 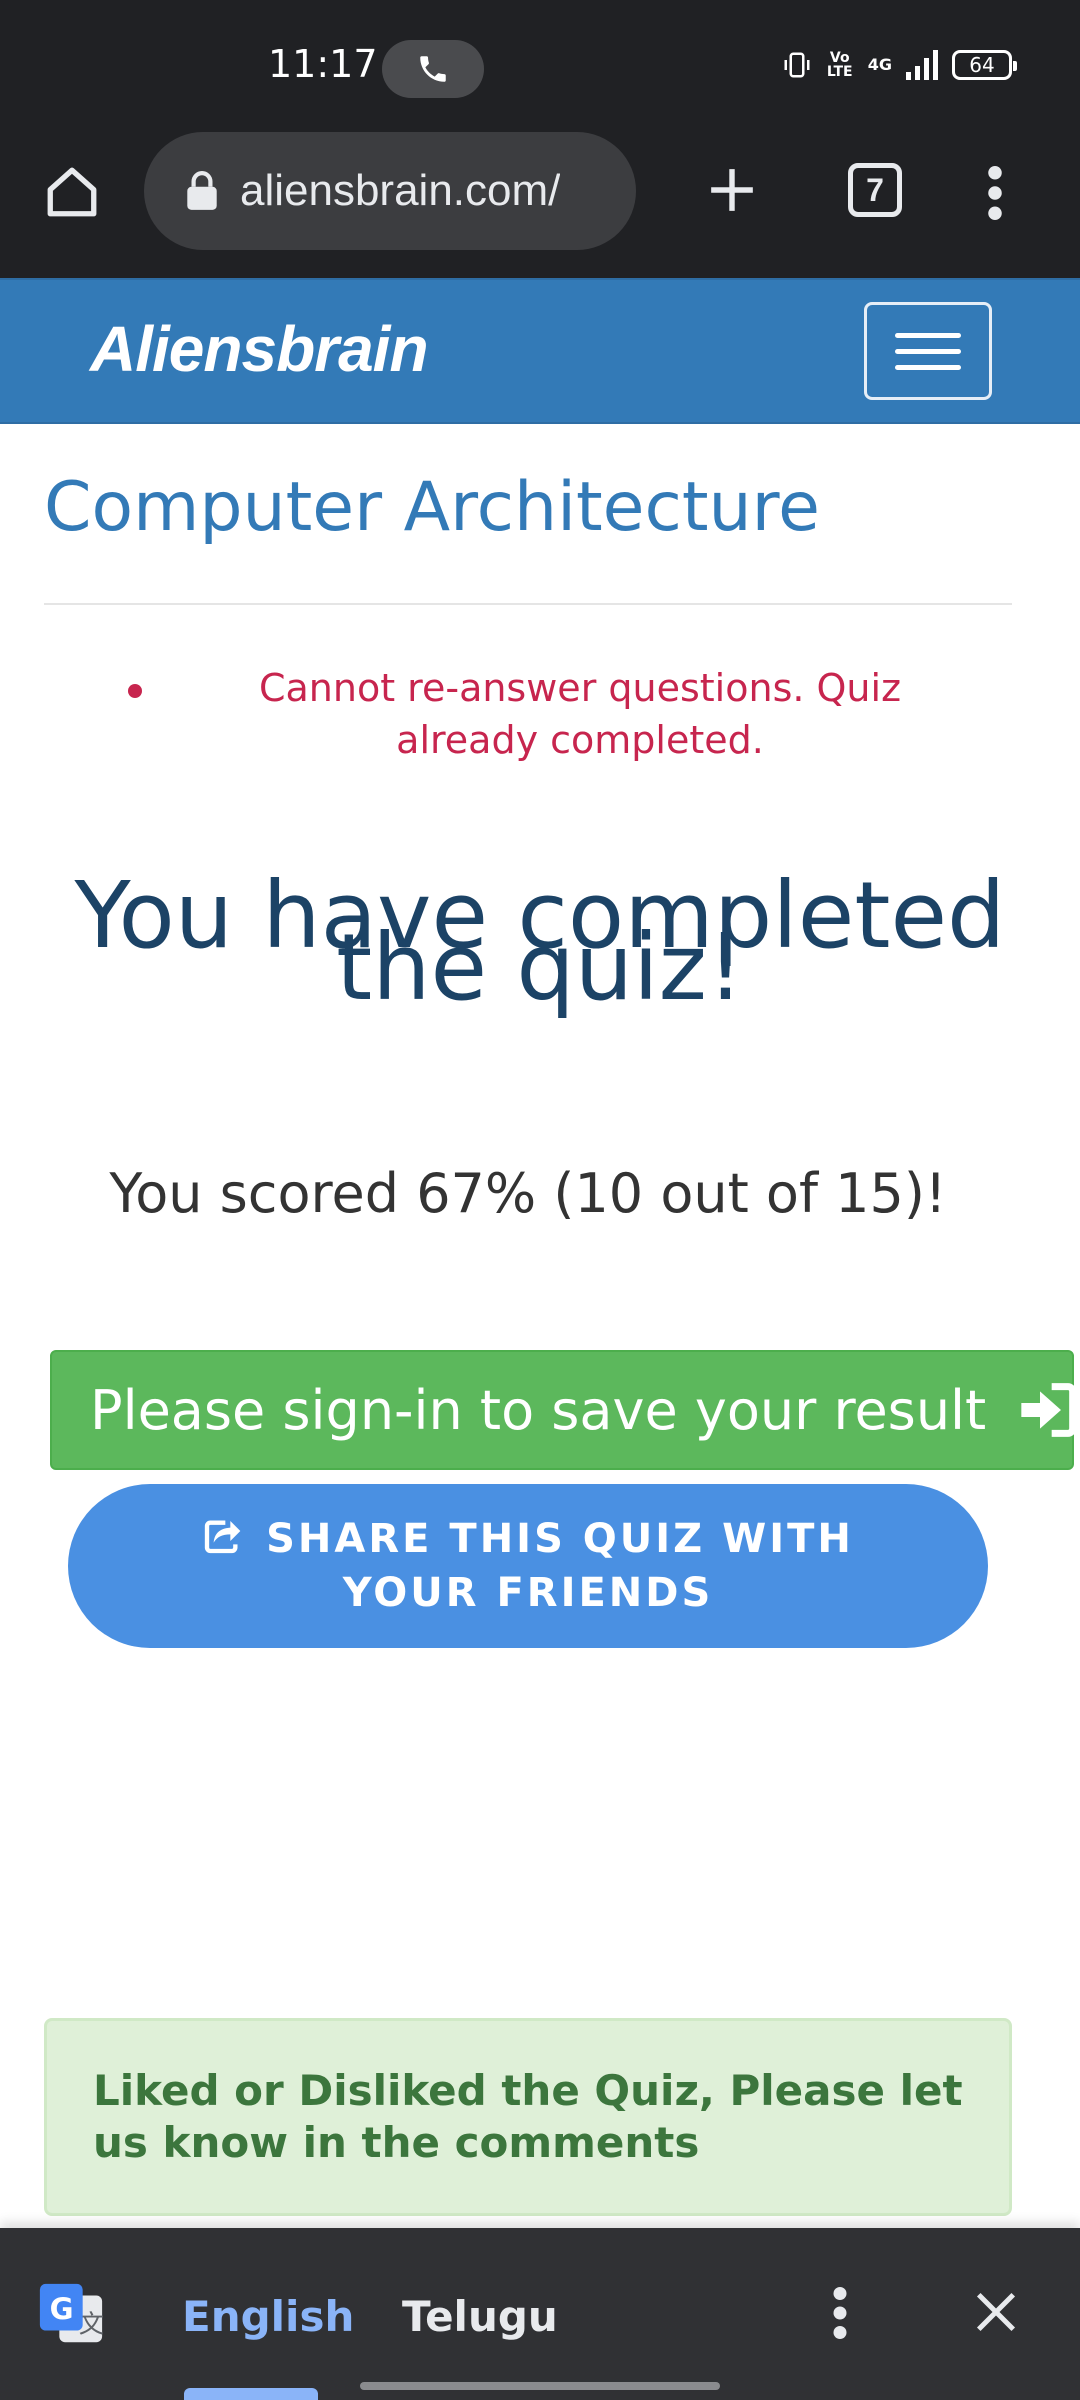 I want to click on gesture-navigation-bar, so click(x=540, y=2386).